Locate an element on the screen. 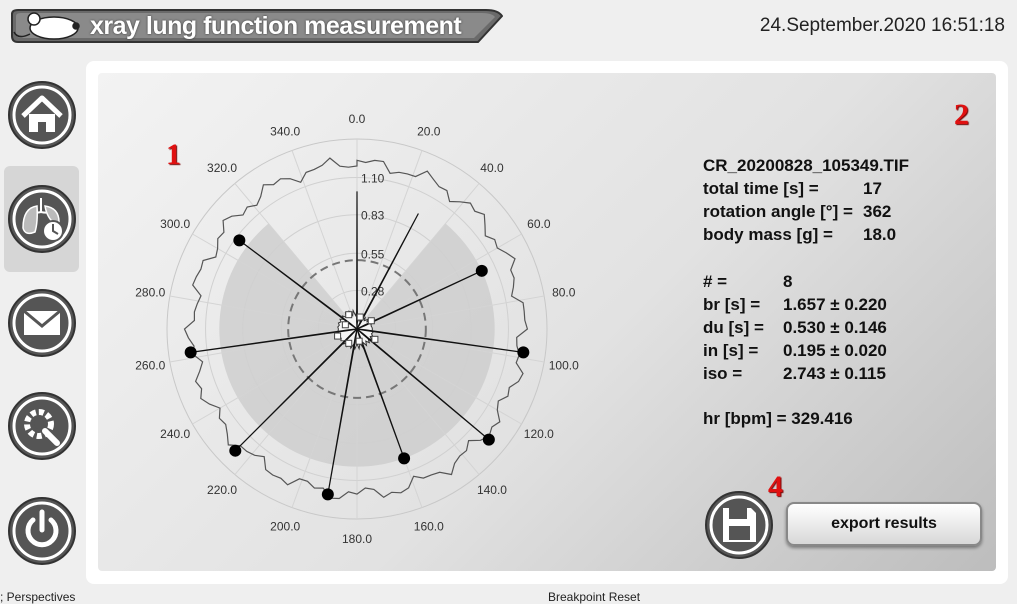 The image size is (1017, 604). chart-angle-tick-label: 200.0 is located at coordinates (285, 526).